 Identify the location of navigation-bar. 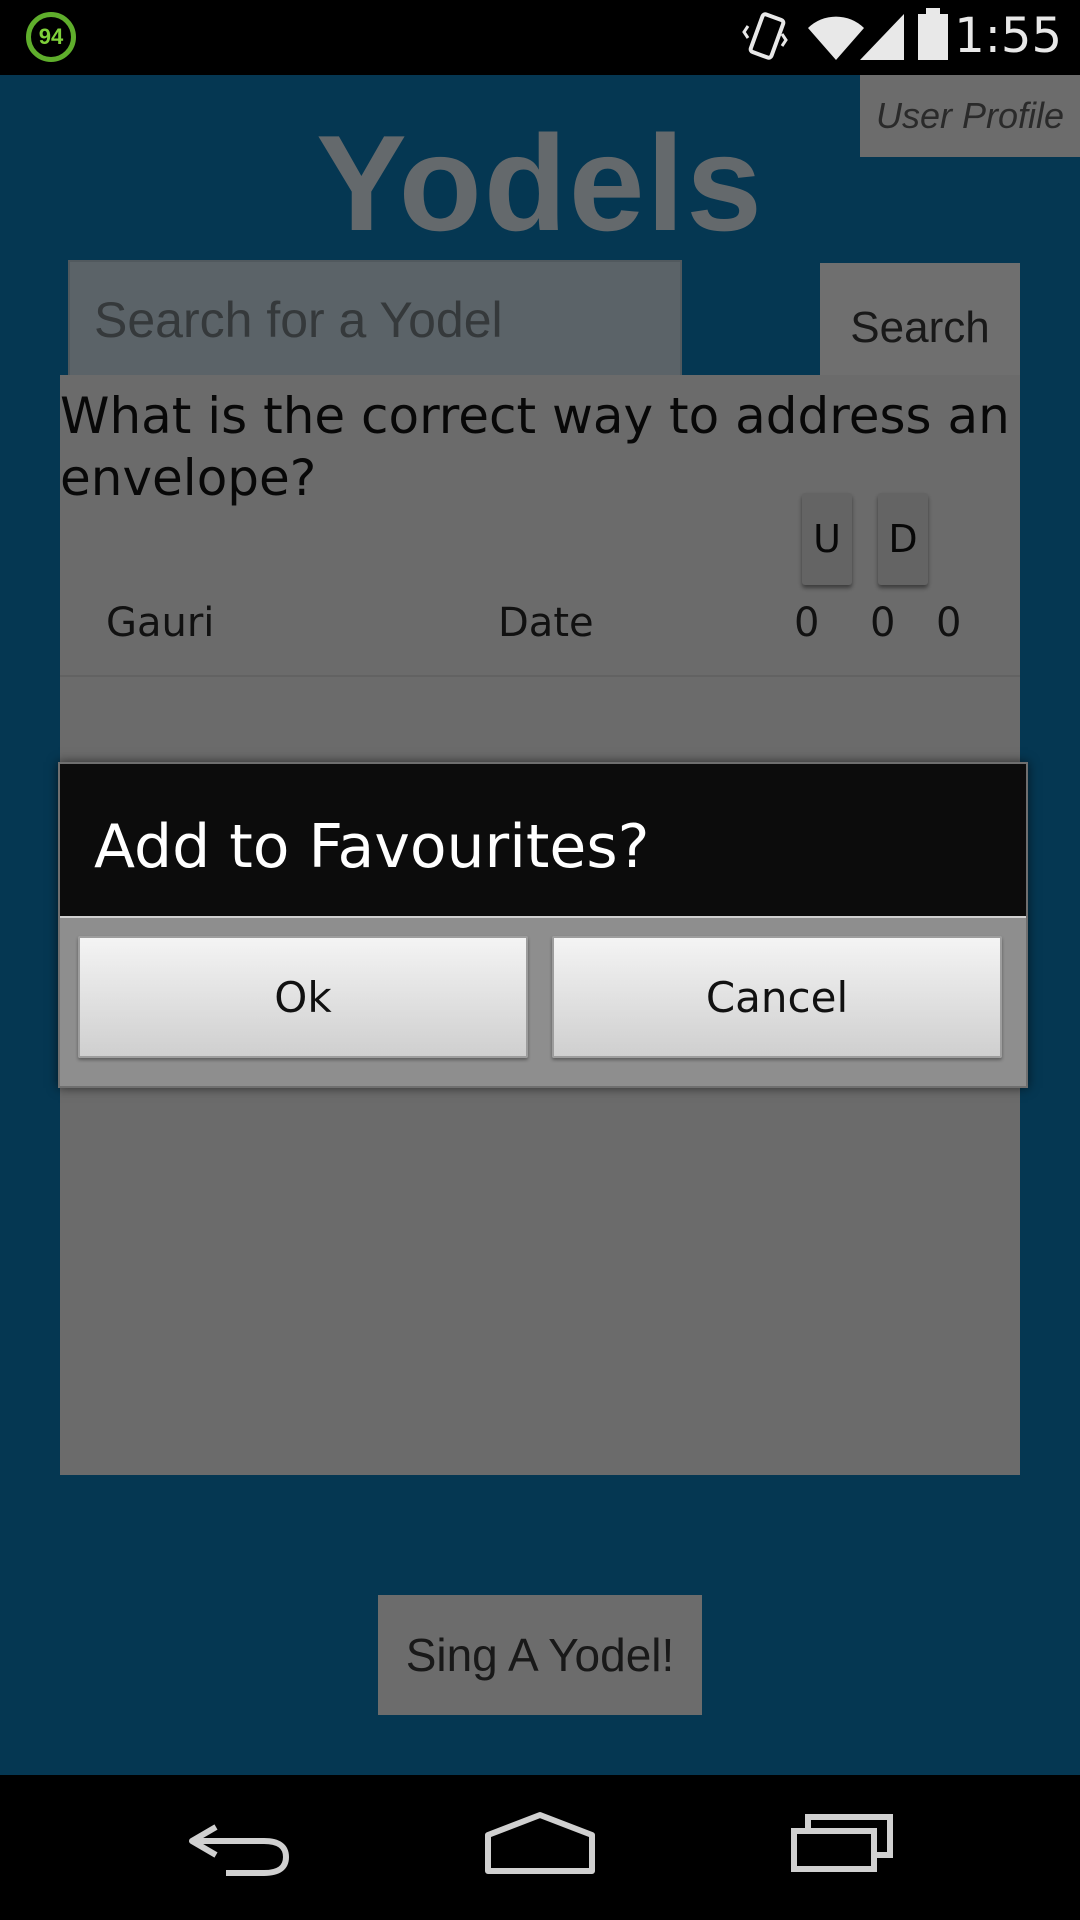
(540, 1847).